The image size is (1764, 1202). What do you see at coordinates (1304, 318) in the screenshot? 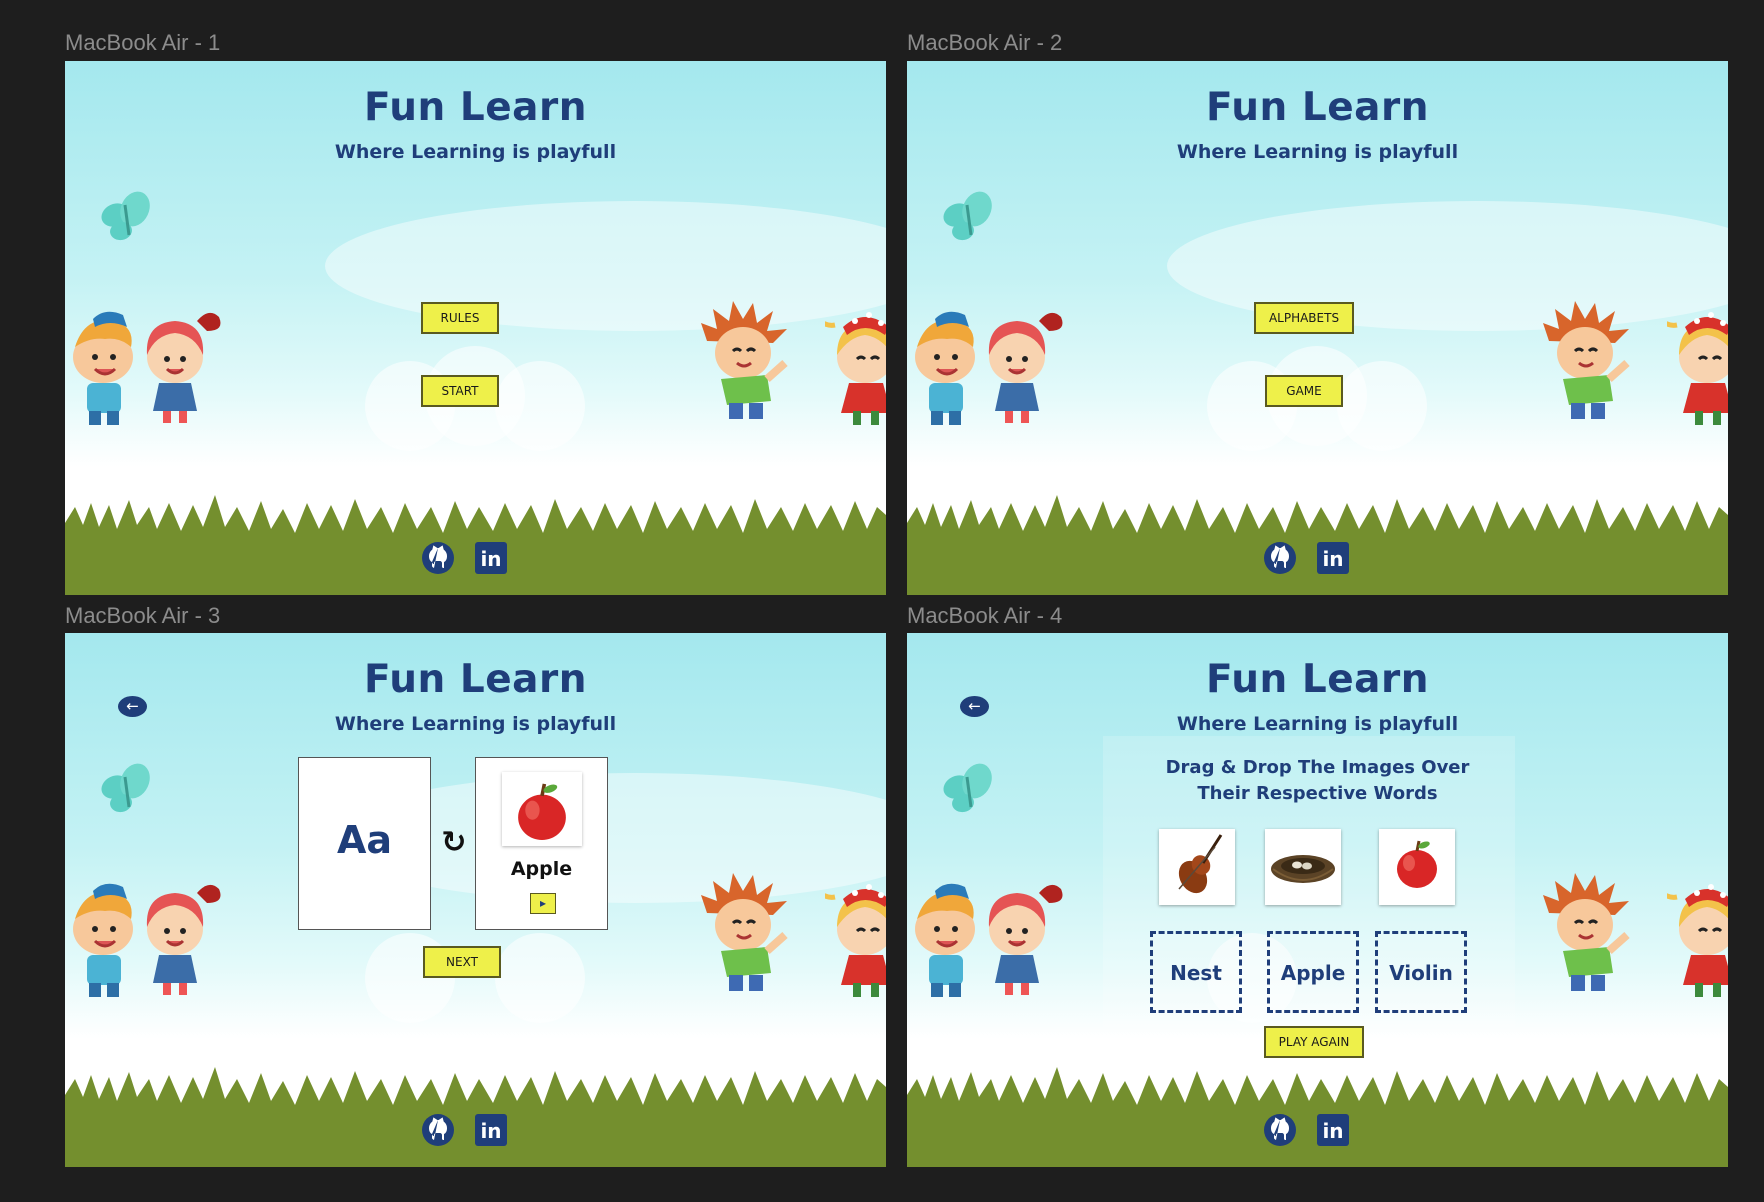
I see `alphabets-button: ALPHABETS` at bounding box center [1304, 318].